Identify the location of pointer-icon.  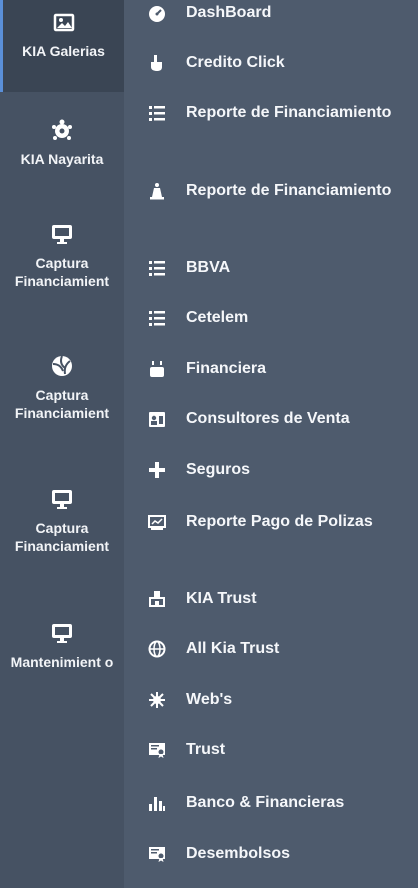
(157, 63).